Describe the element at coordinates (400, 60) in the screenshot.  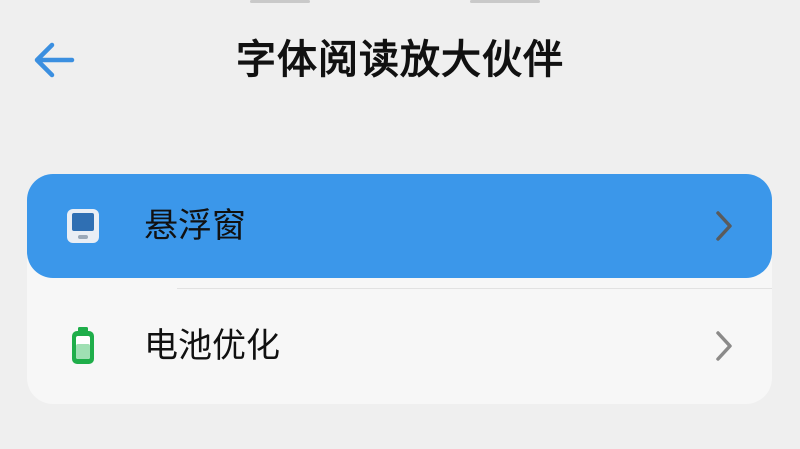
I see `page-title: 字体阅读放大伙伴` at that location.